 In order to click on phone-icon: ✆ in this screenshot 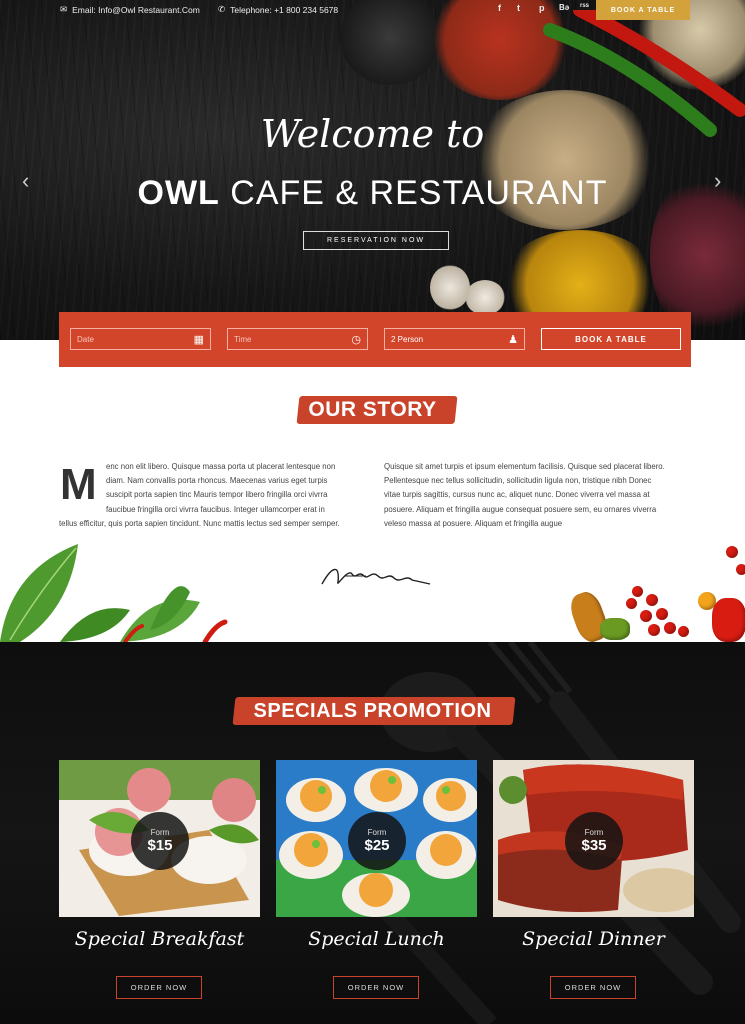, I will do `click(222, 9)`.